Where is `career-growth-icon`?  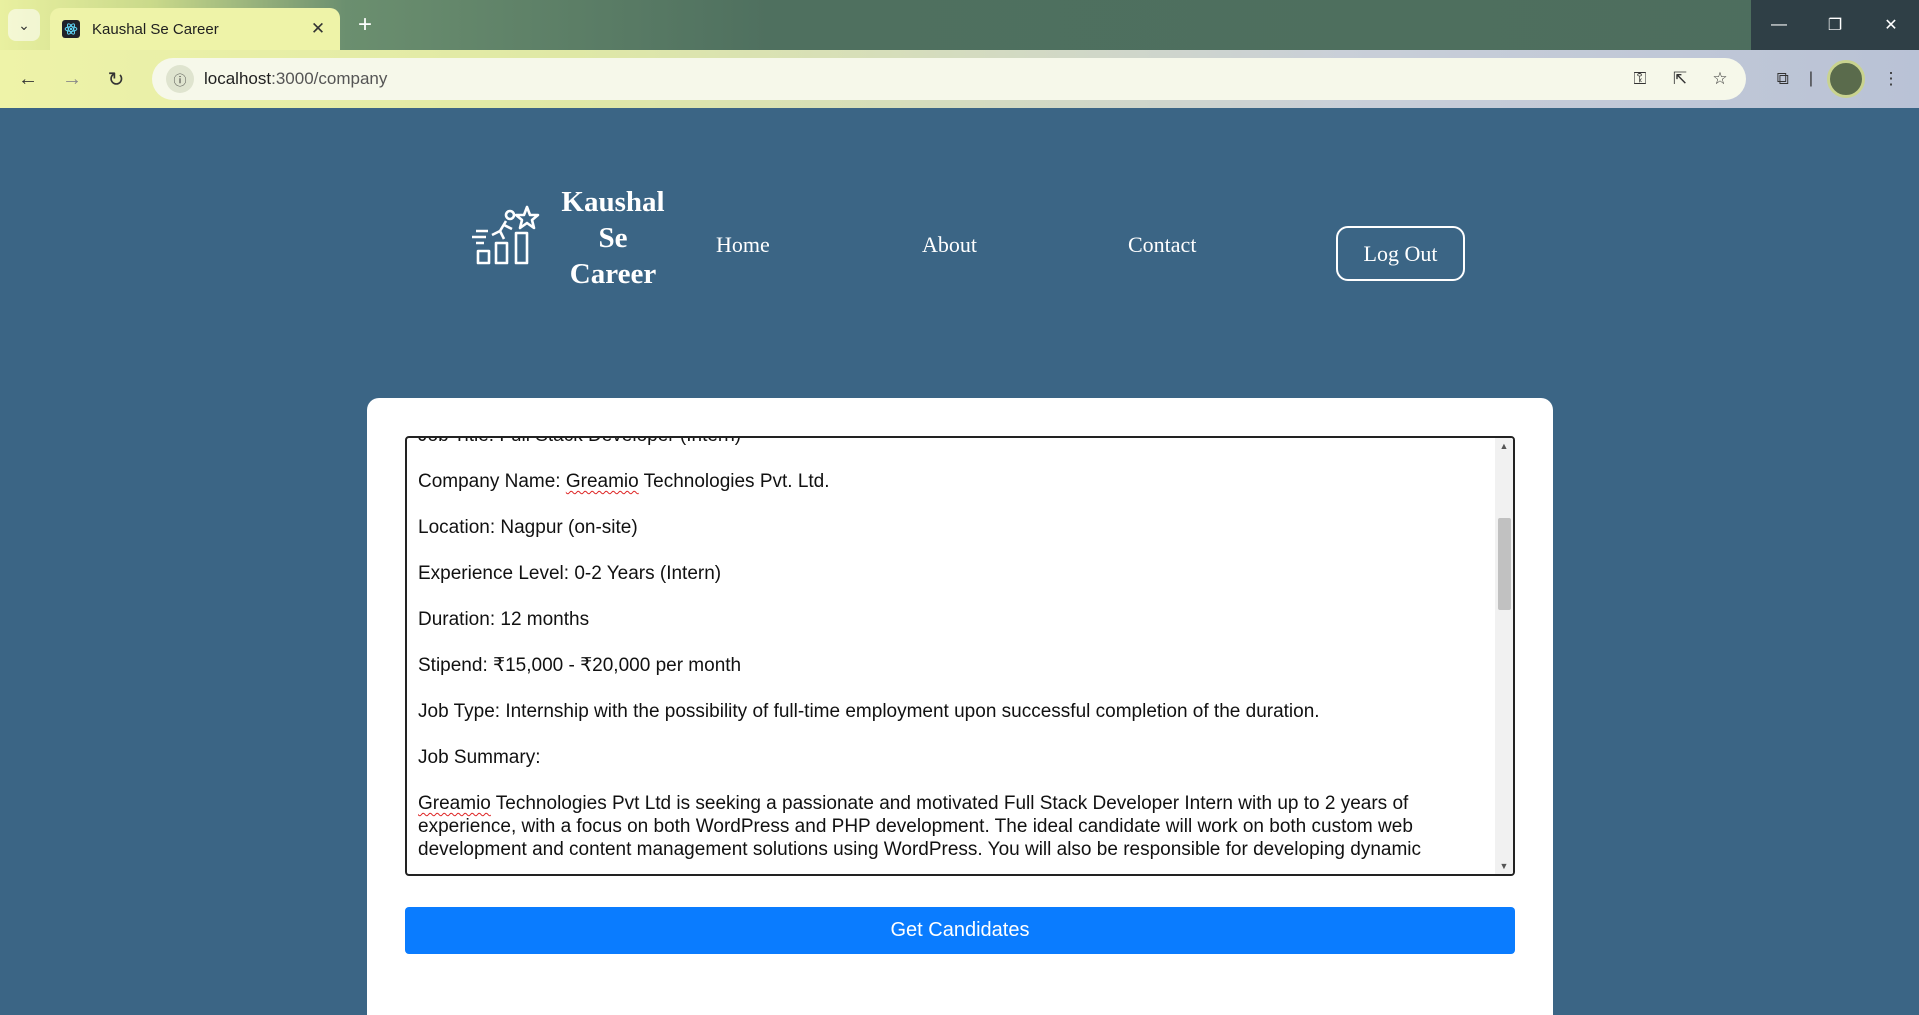
career-growth-icon is located at coordinates (506, 235).